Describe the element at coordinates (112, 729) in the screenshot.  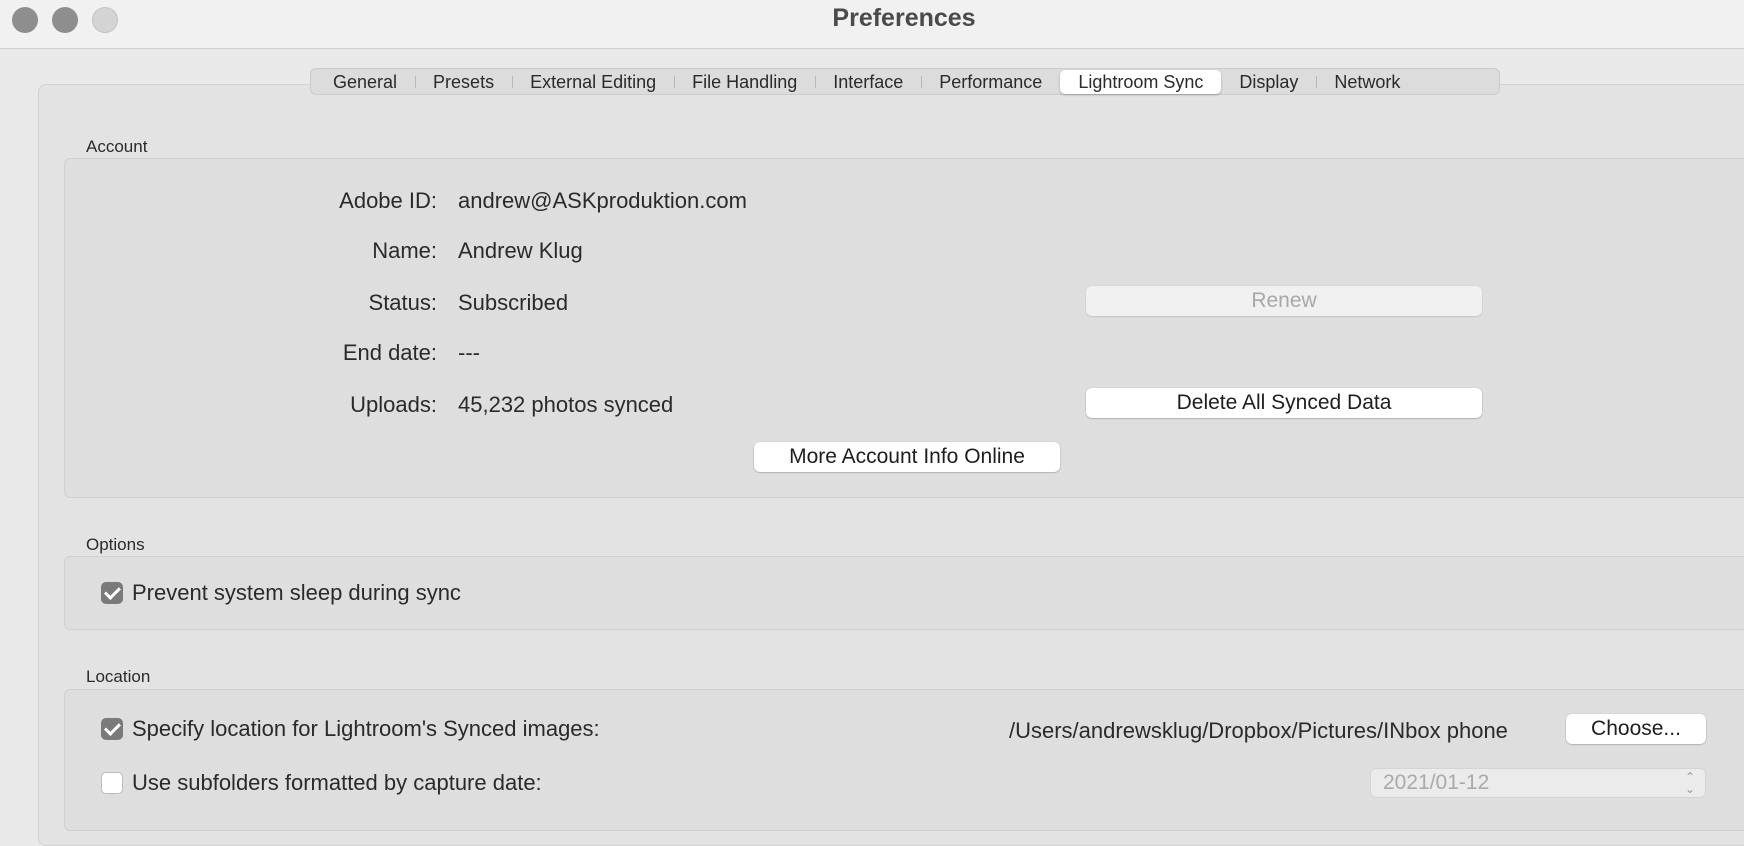
I see `specify-location-checkbox` at that location.